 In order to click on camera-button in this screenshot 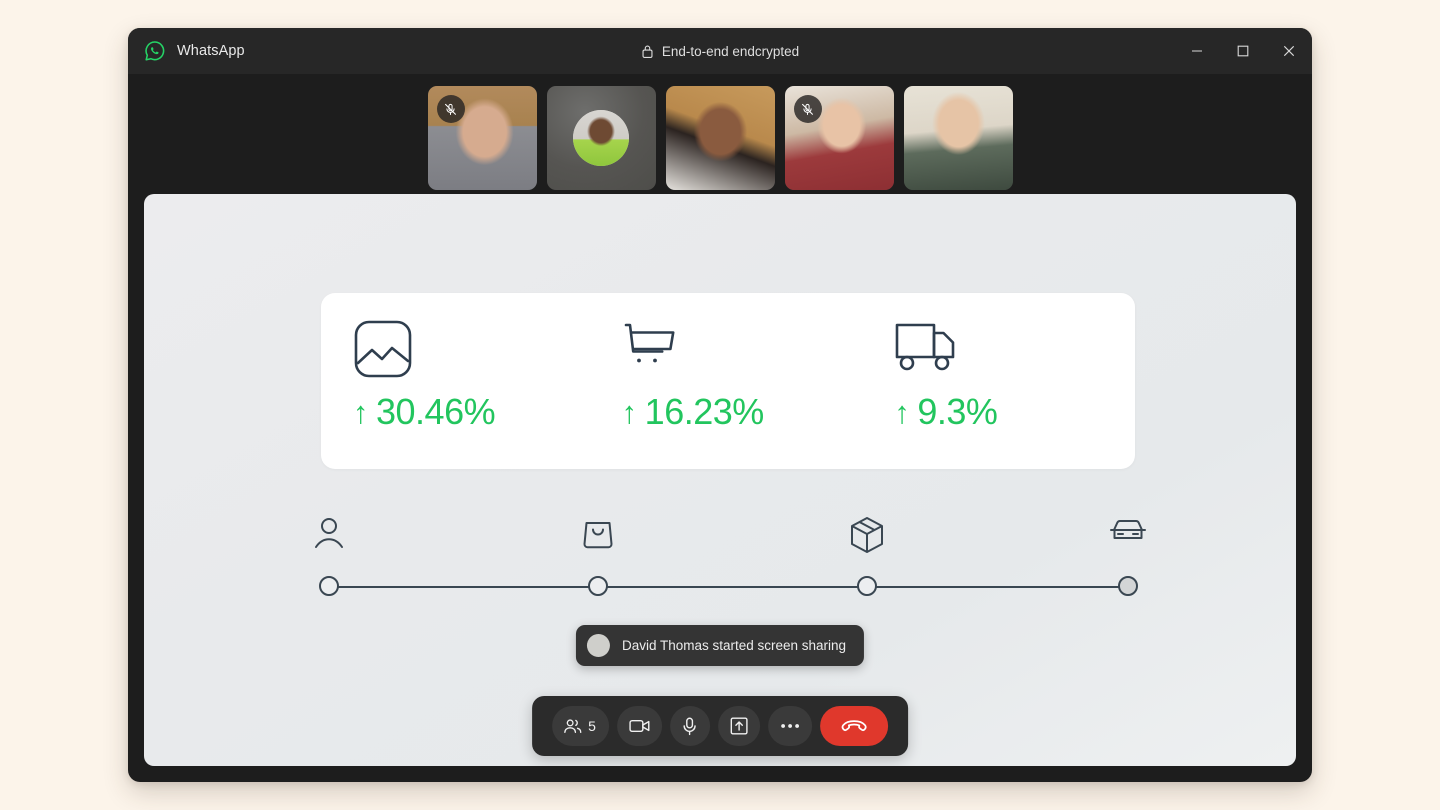, I will do `click(639, 726)`.